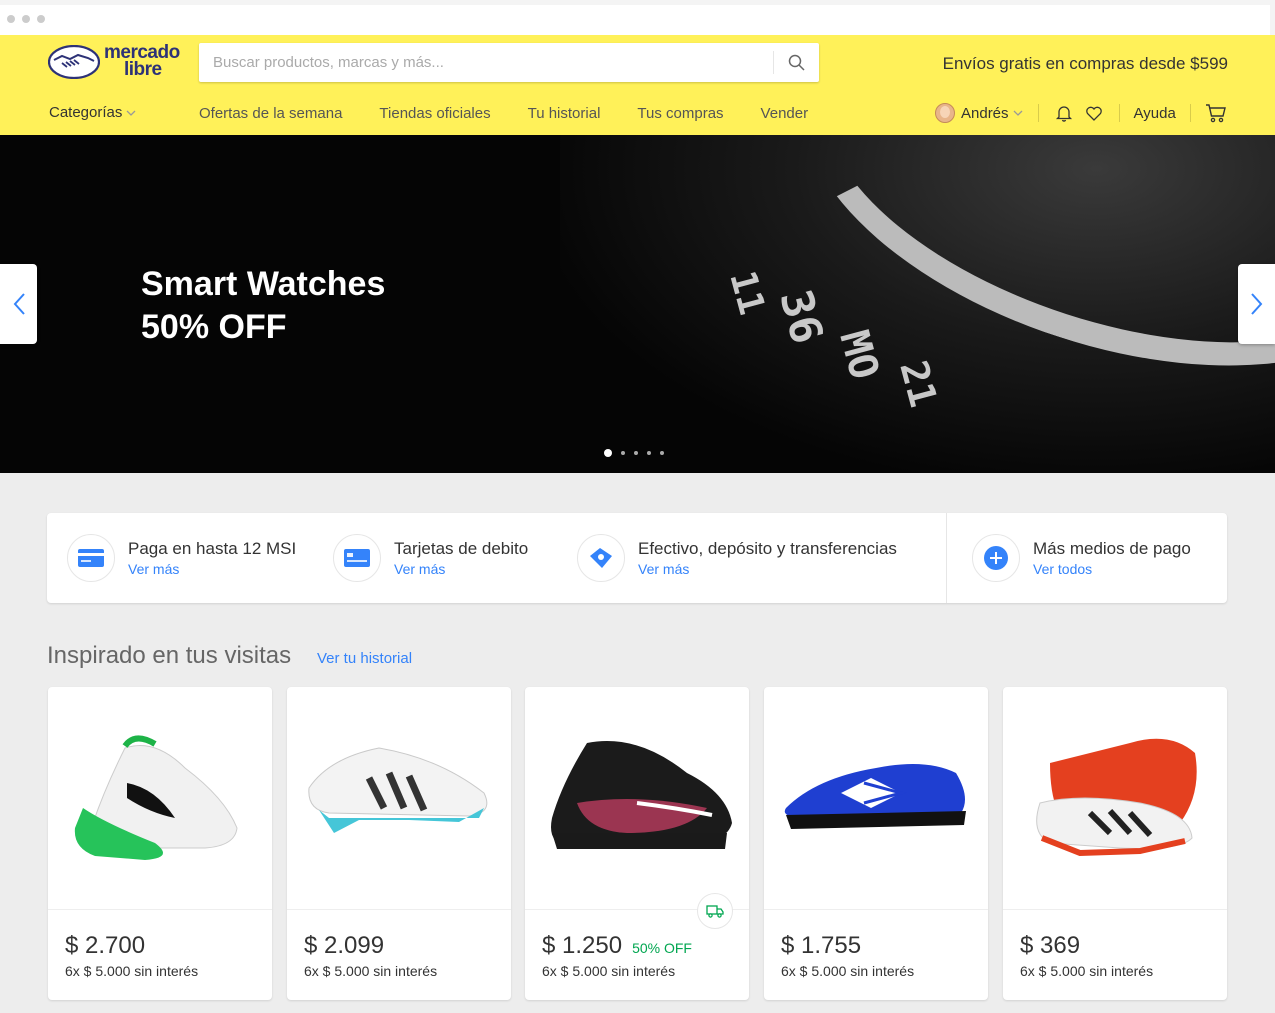  What do you see at coordinates (105, 945) in the screenshot?
I see `price-value: $ 2.700` at bounding box center [105, 945].